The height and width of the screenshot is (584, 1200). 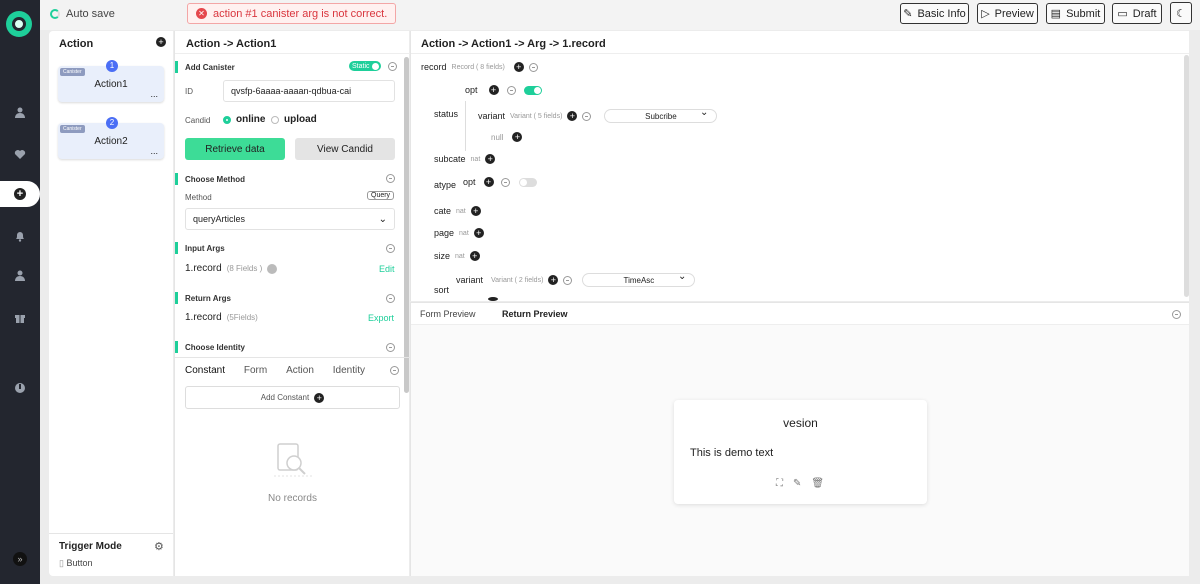 I want to click on candid-online-label: online, so click(x=251, y=119).